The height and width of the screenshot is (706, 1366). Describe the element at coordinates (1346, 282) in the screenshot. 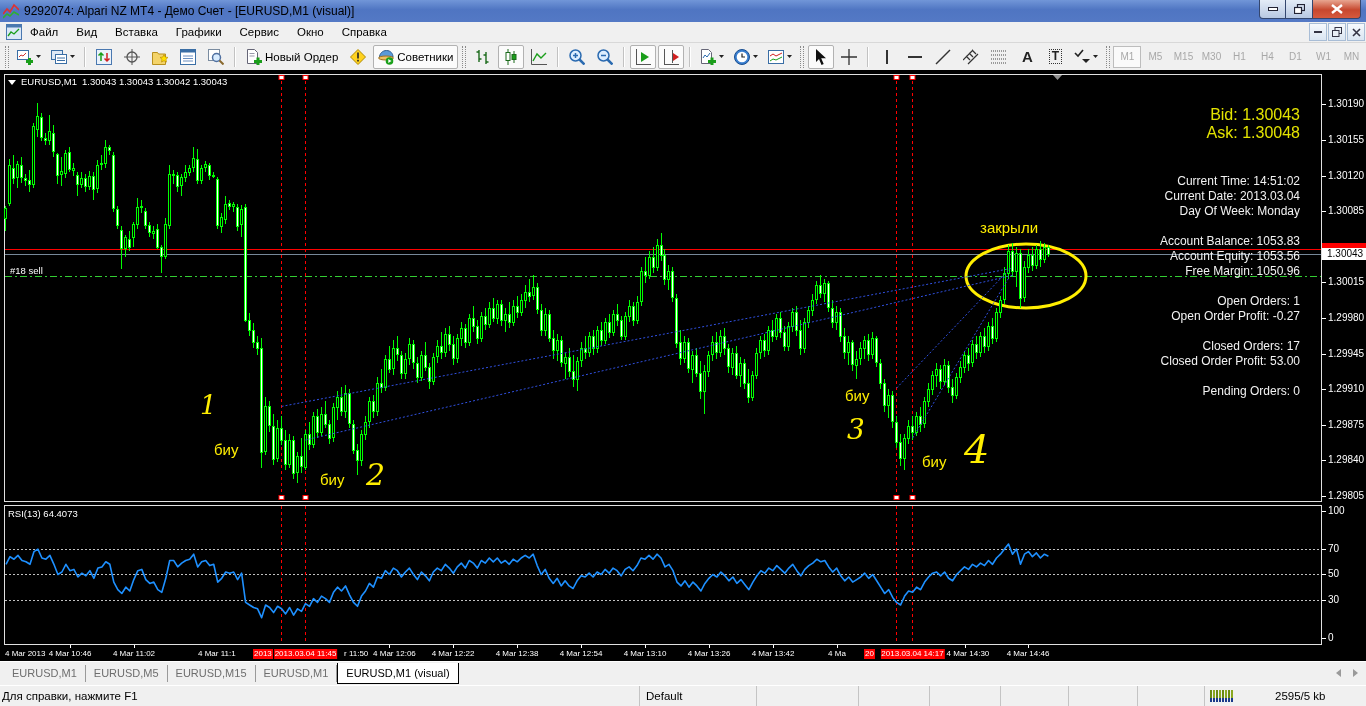

I see `price-axis-label: 1.30015` at that location.